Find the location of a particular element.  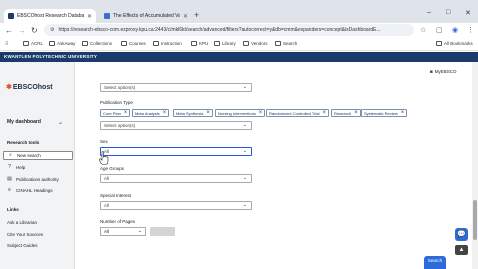

sidebar-item-publications-authority: ▤ Publications authority is located at coordinates (33, 179).